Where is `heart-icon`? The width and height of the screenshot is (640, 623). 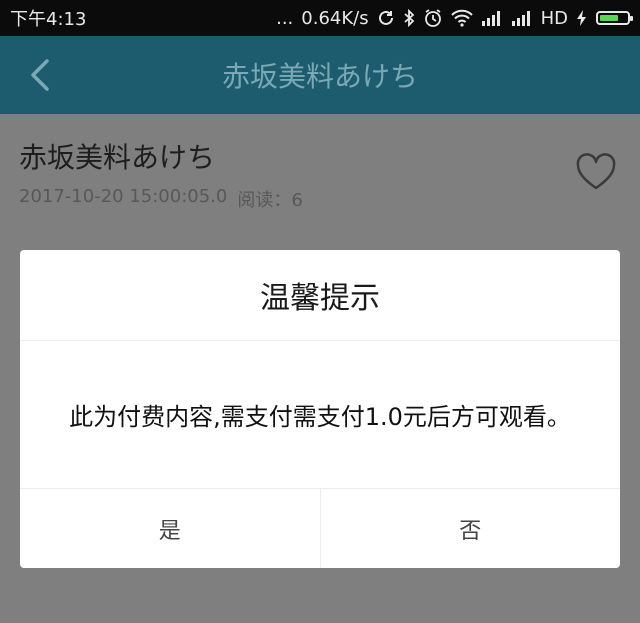 heart-icon is located at coordinates (596, 171).